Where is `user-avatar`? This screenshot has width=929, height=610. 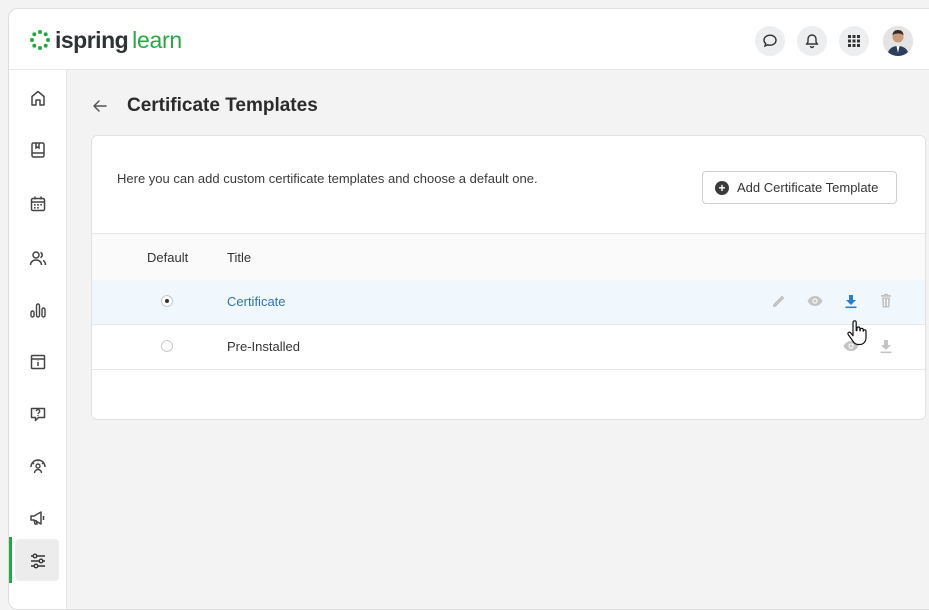
user-avatar is located at coordinates (898, 41).